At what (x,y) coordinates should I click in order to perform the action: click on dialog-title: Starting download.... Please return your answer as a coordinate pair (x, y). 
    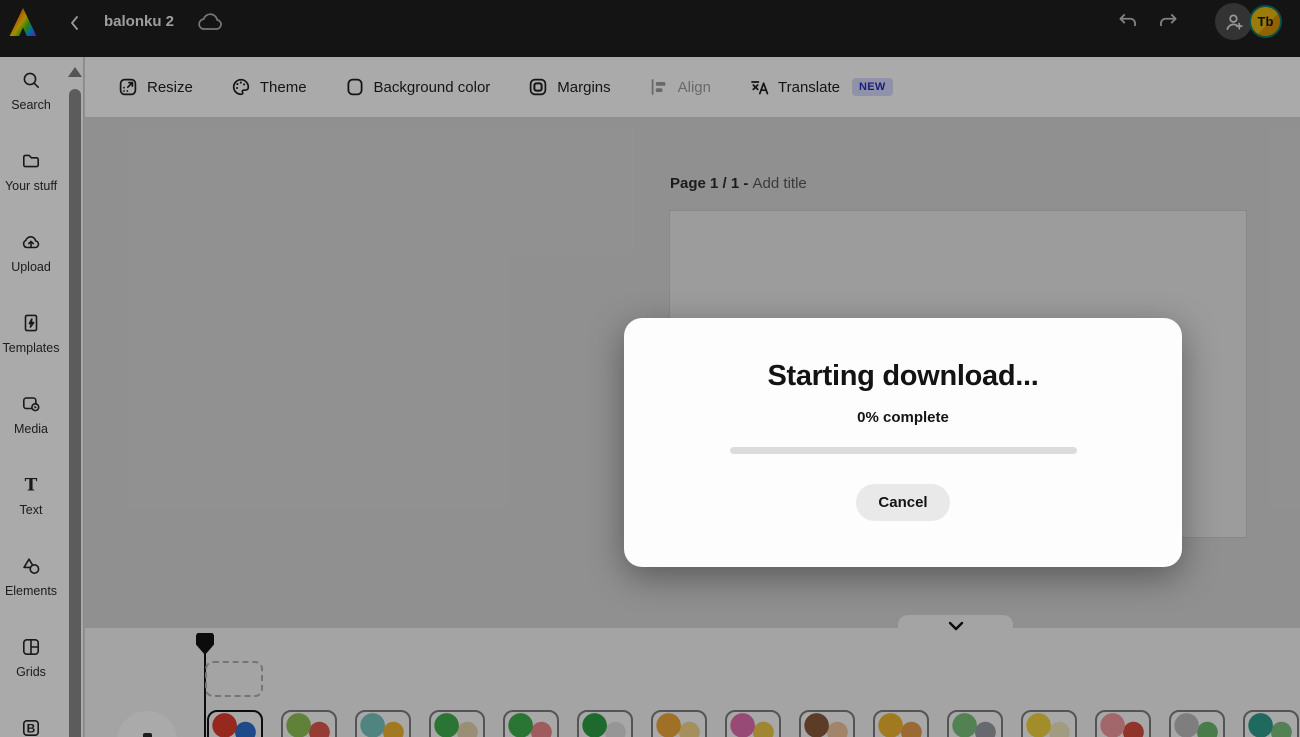
    Looking at the image, I should click on (903, 376).